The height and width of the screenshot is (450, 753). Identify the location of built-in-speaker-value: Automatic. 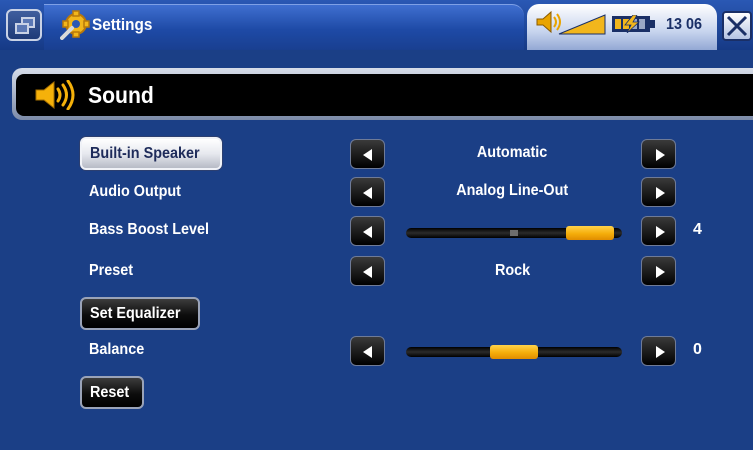
(512, 153).